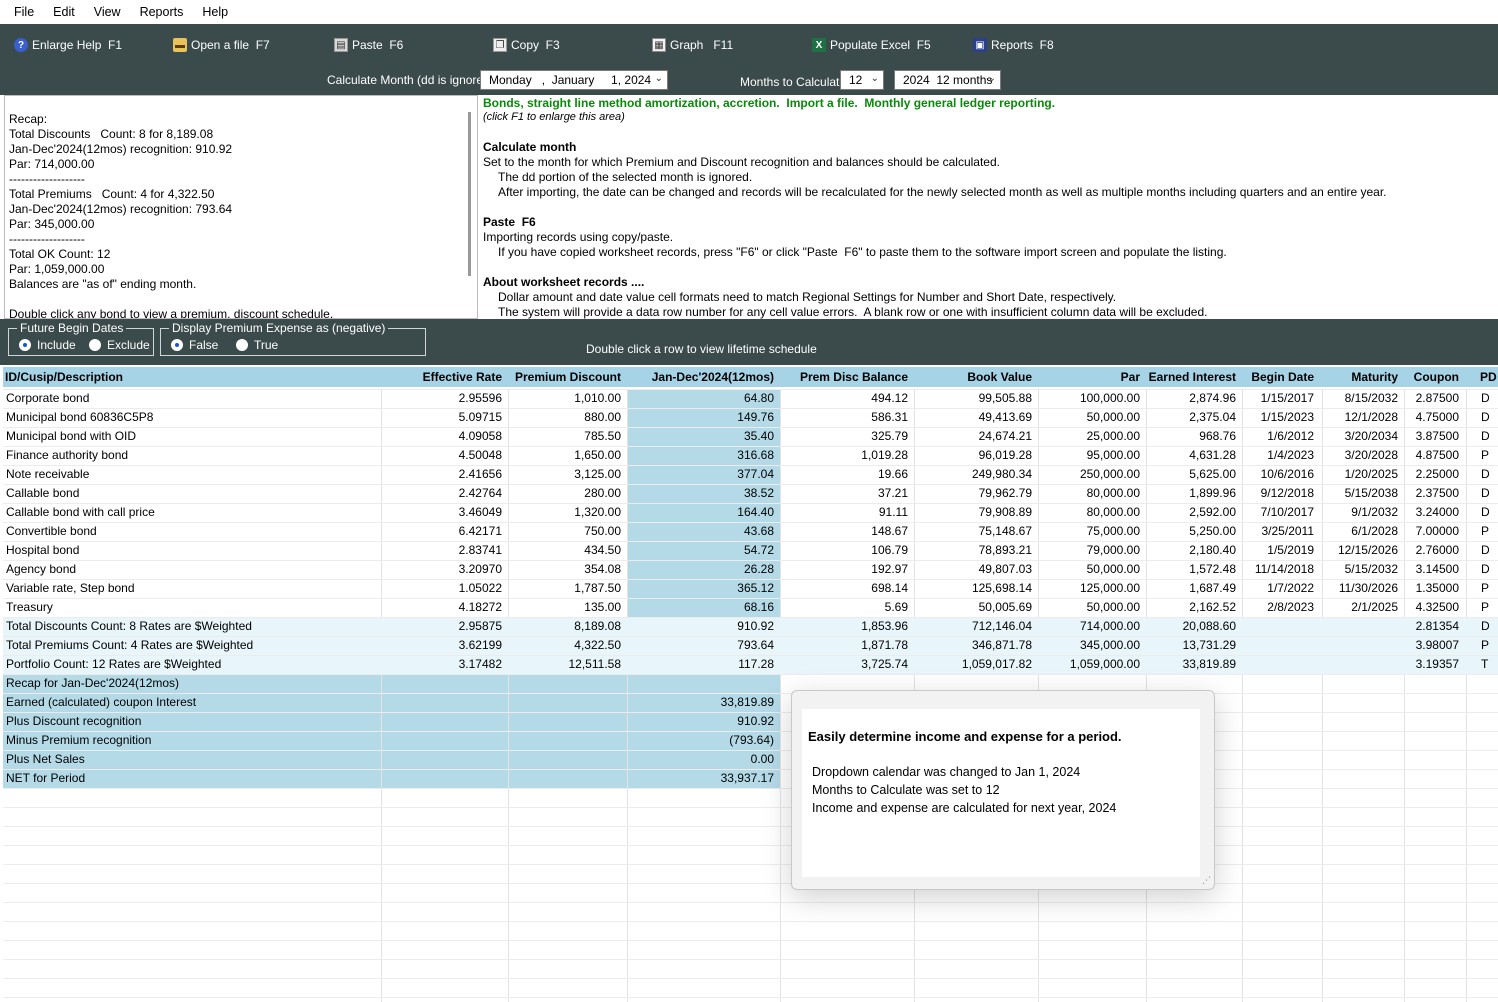 The height and width of the screenshot is (1002, 1498). What do you see at coordinates (574, 80) in the screenshot?
I see `calculate-month-picker: Monday , January 1, 2024 ⌄` at bounding box center [574, 80].